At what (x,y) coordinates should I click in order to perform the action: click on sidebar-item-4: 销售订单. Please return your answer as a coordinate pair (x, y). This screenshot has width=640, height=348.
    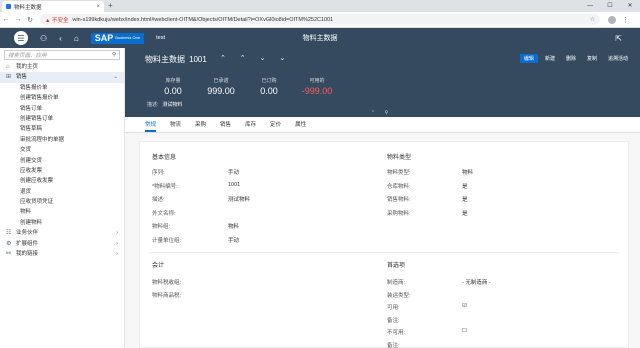
    Looking at the image, I should click on (62, 109).